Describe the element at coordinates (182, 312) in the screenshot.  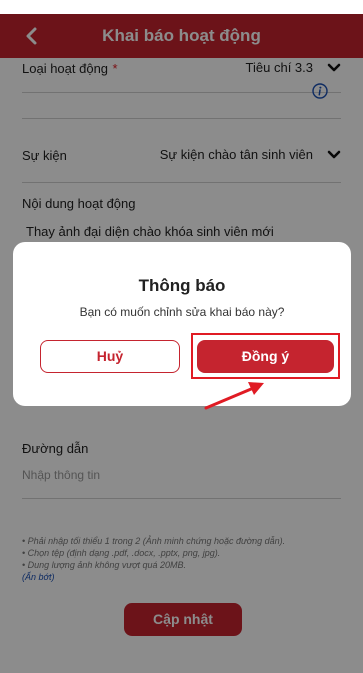
I see `dialog-message: Bạn có muốn chỉnh sửa khai báo này?` at that location.